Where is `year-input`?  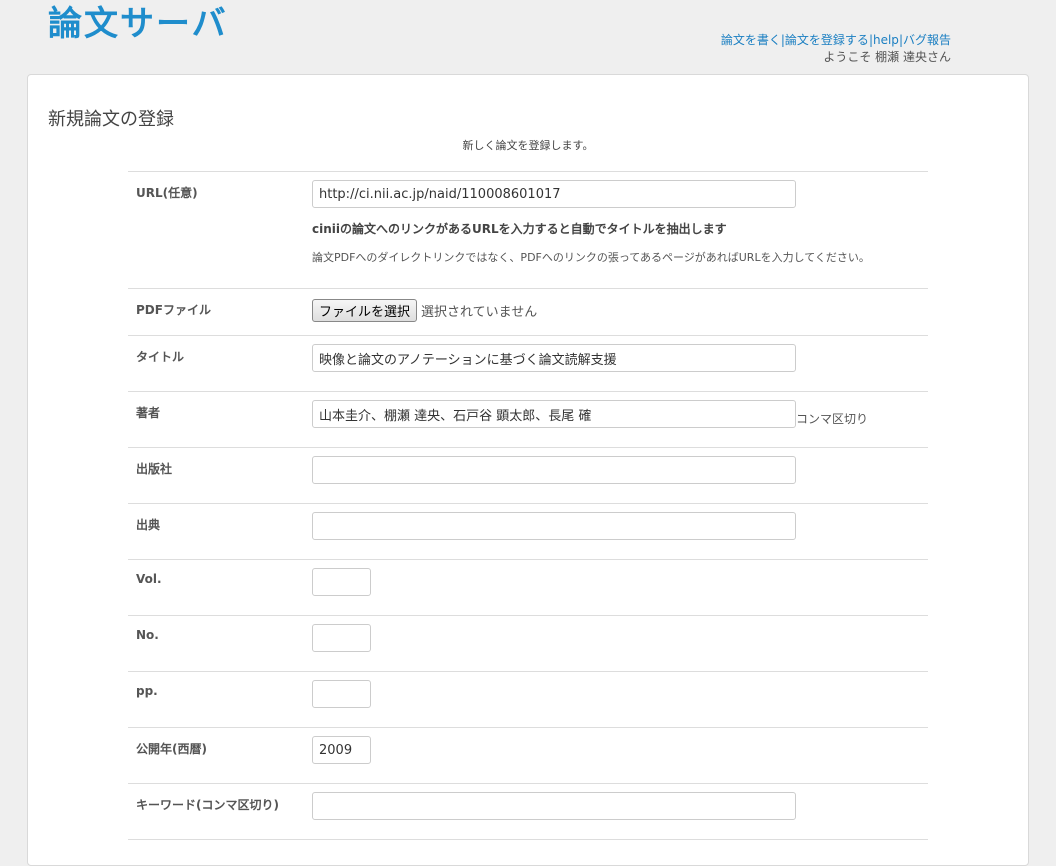 year-input is located at coordinates (341, 750).